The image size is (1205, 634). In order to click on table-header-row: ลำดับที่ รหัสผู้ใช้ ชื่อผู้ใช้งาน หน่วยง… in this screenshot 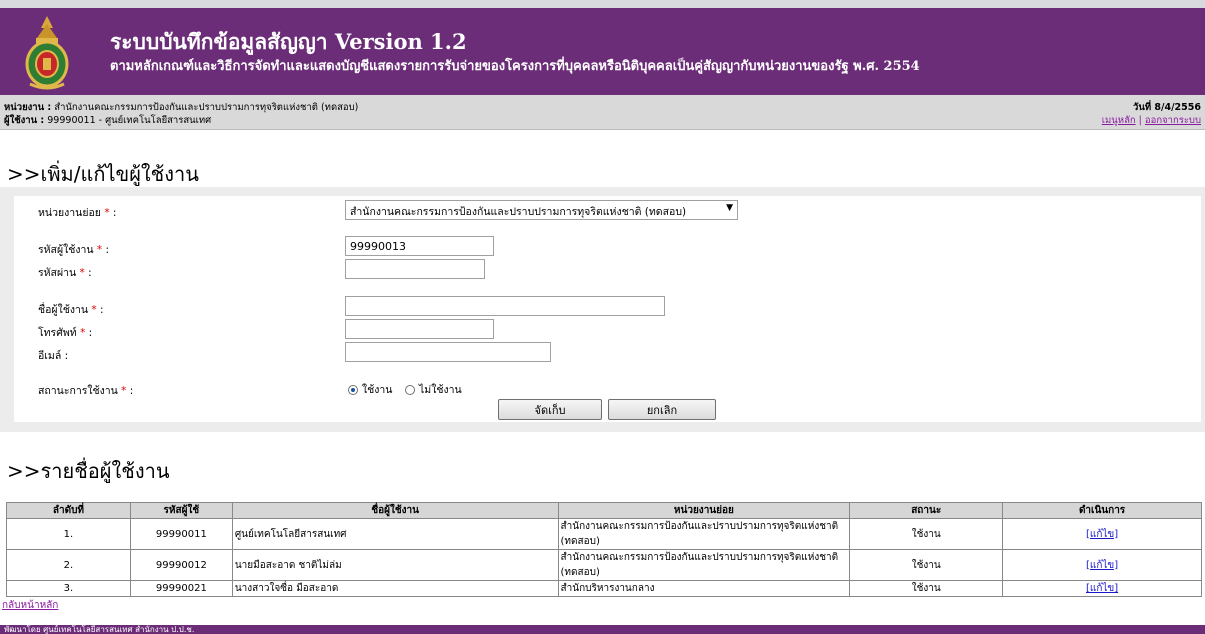, I will do `click(604, 510)`.